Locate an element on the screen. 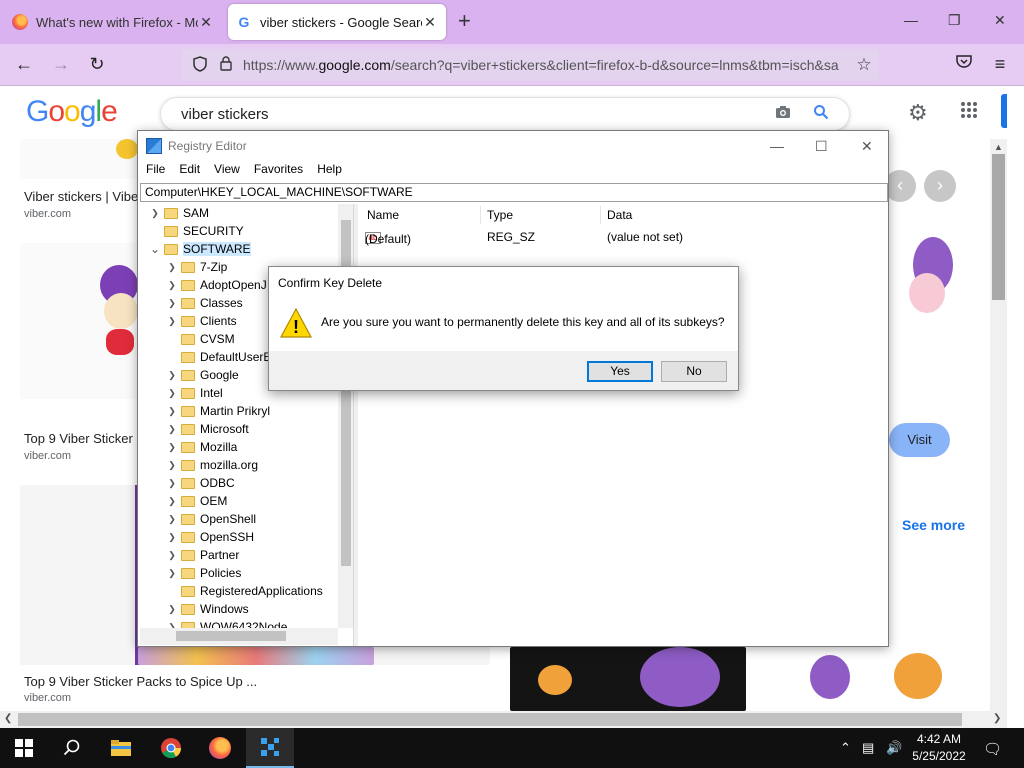 This screenshot has height=768, width=1024. column-data: Data is located at coordinates (619, 215).